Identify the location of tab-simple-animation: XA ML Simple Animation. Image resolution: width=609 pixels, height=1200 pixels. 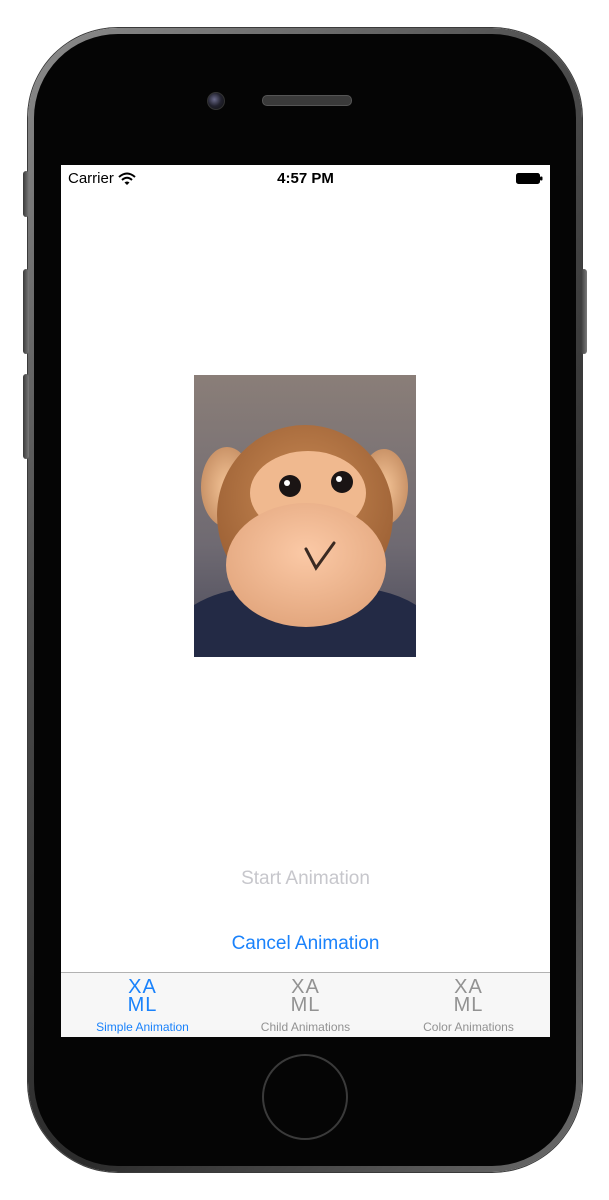
(142, 1005).